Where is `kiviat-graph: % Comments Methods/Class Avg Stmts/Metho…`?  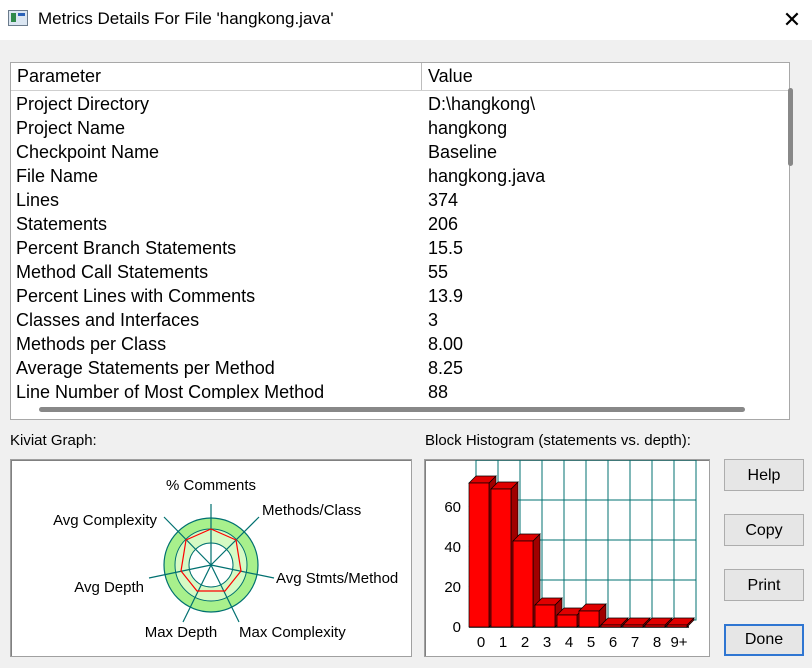 kiviat-graph: % Comments Methods/Class Avg Stmts/Metho… is located at coordinates (225, 559).